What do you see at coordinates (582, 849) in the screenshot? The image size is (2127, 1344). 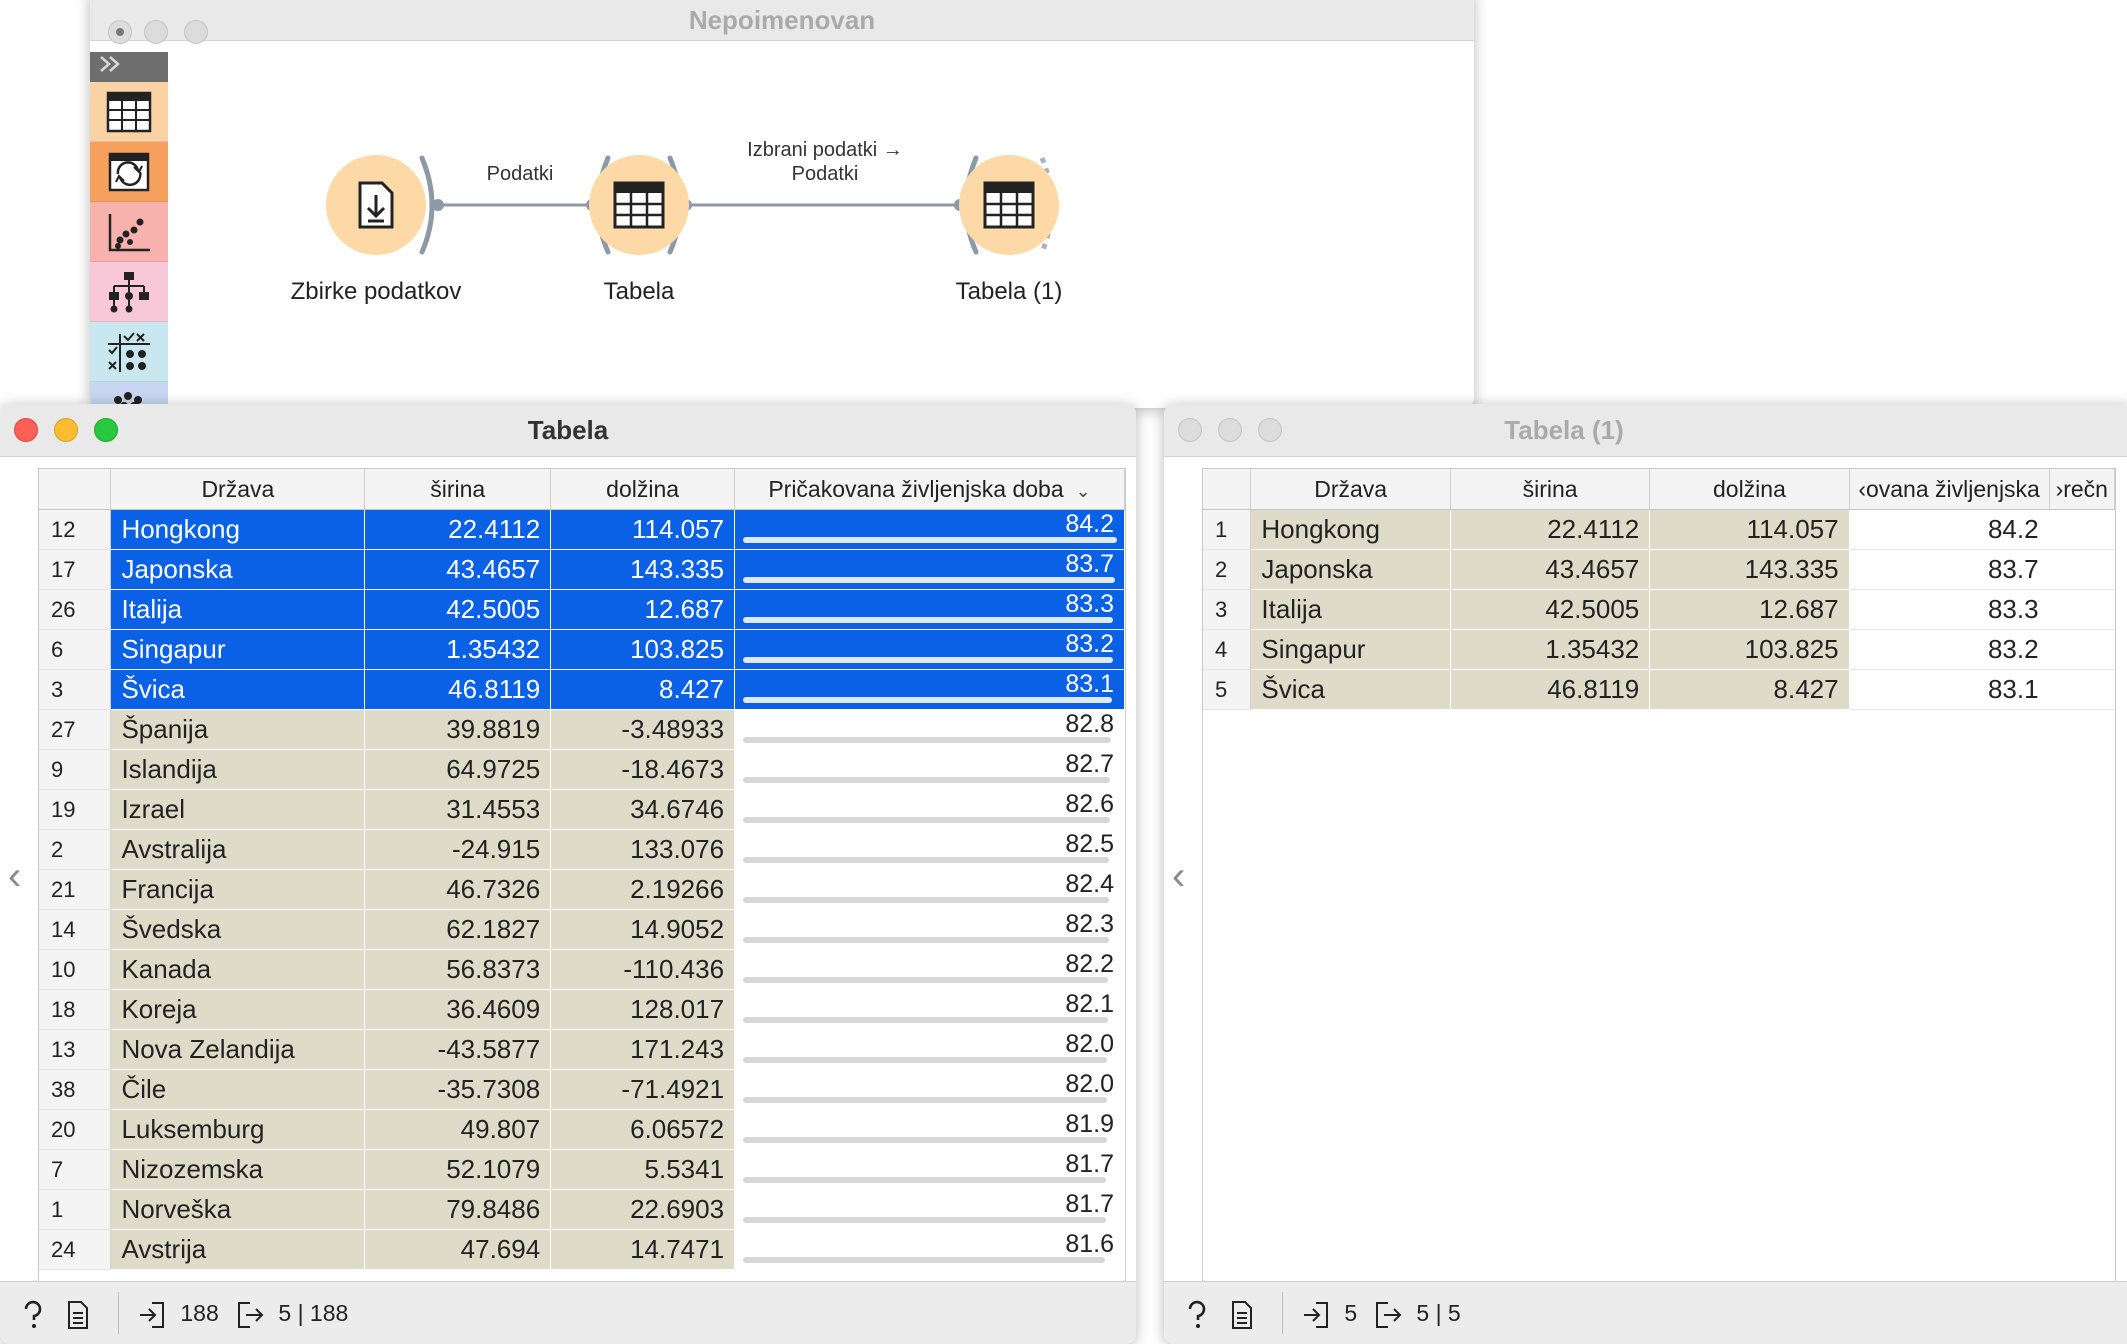 I see `table-row: 2 Avstralija -24.915 133.076 82.5` at bounding box center [582, 849].